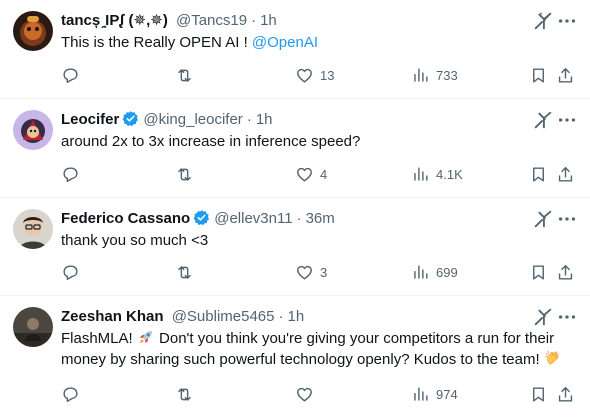 The image size is (590, 419). What do you see at coordinates (223, 316) in the screenshot?
I see `user-handle: @Sublime5465` at bounding box center [223, 316].